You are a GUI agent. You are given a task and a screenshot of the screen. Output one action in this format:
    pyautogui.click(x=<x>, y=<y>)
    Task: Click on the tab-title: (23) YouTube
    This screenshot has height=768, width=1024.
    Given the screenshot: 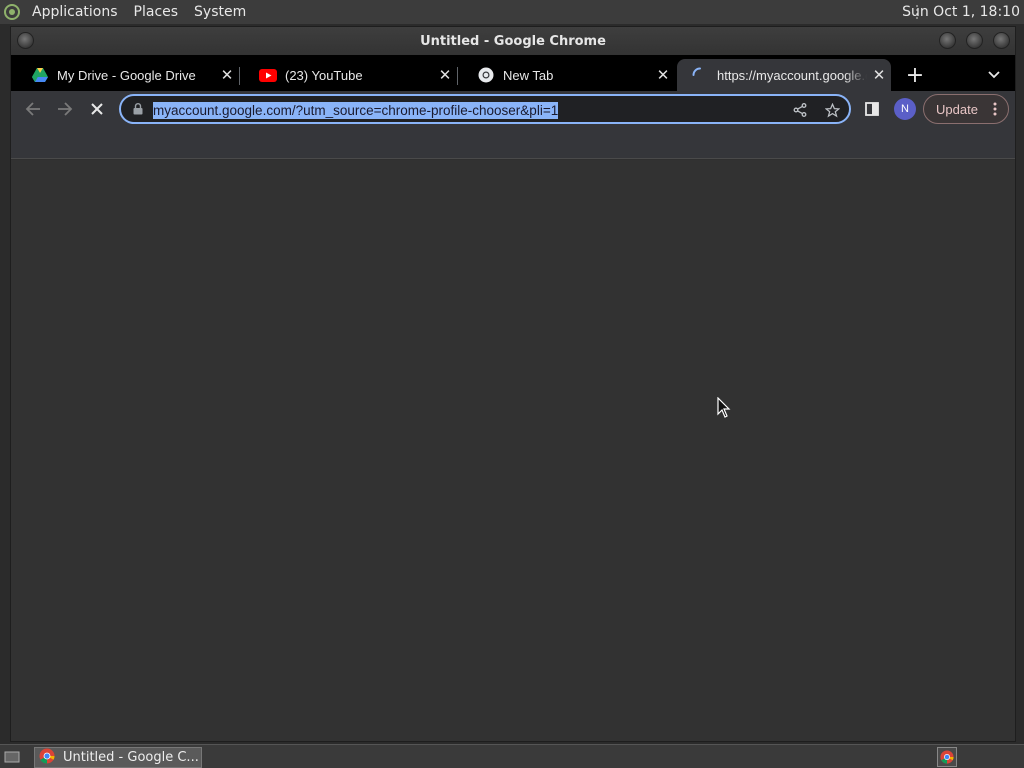 What is the action you would take?
    pyautogui.click(x=324, y=75)
    